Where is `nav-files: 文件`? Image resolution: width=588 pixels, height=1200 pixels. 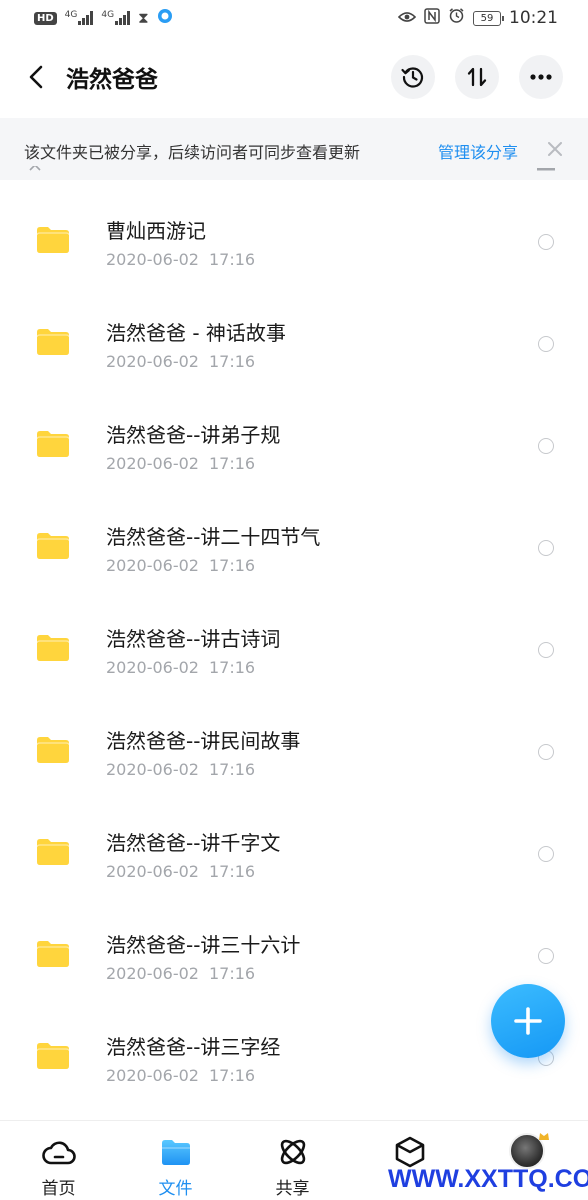 nav-files: 文件 is located at coordinates (175, 1160).